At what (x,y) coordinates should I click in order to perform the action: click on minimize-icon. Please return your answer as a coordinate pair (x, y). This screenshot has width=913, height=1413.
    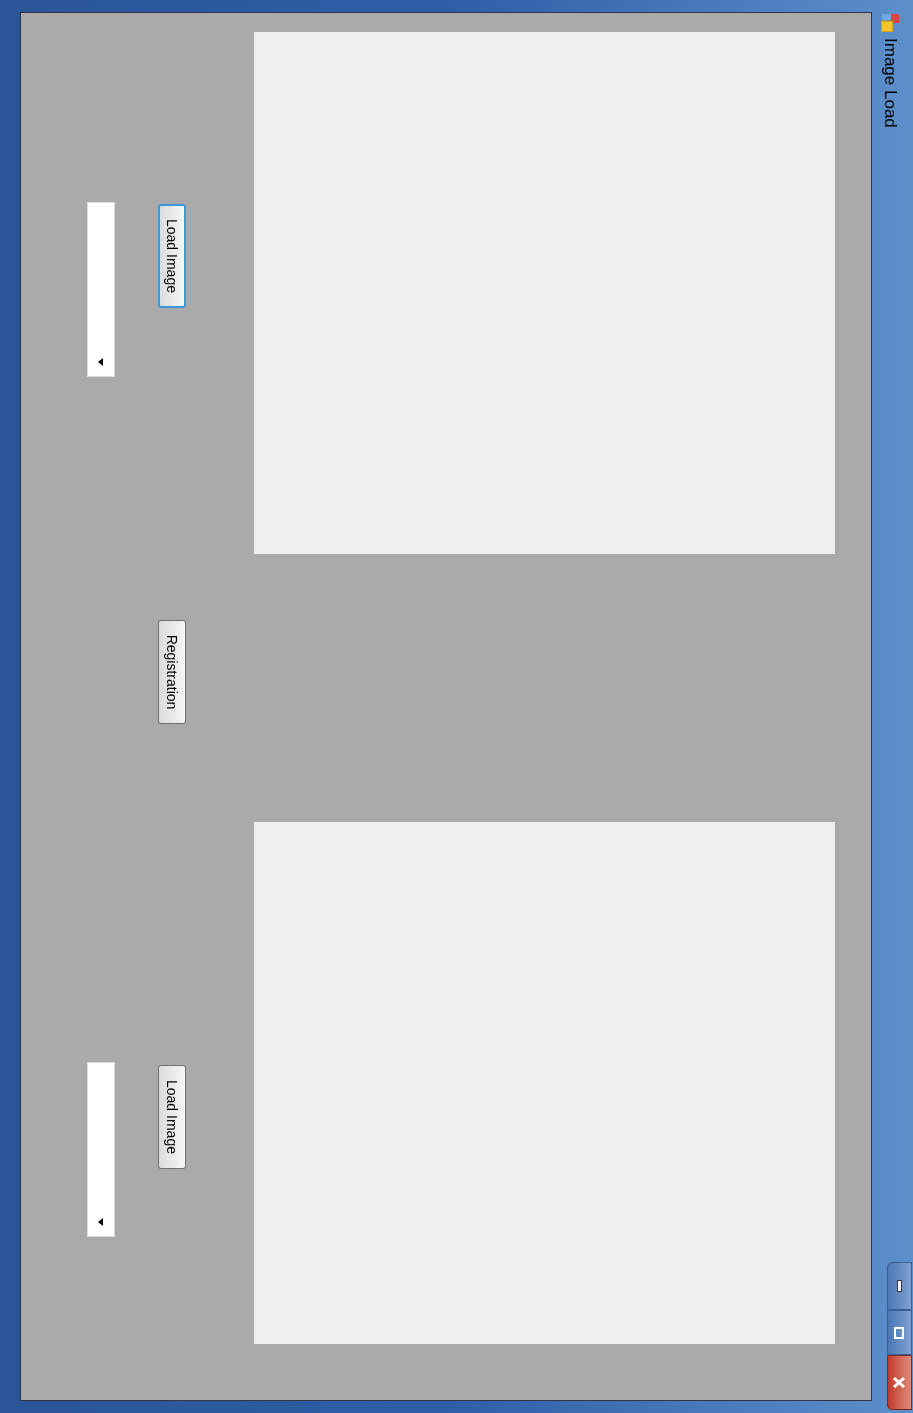
    Looking at the image, I should click on (899, 1286).